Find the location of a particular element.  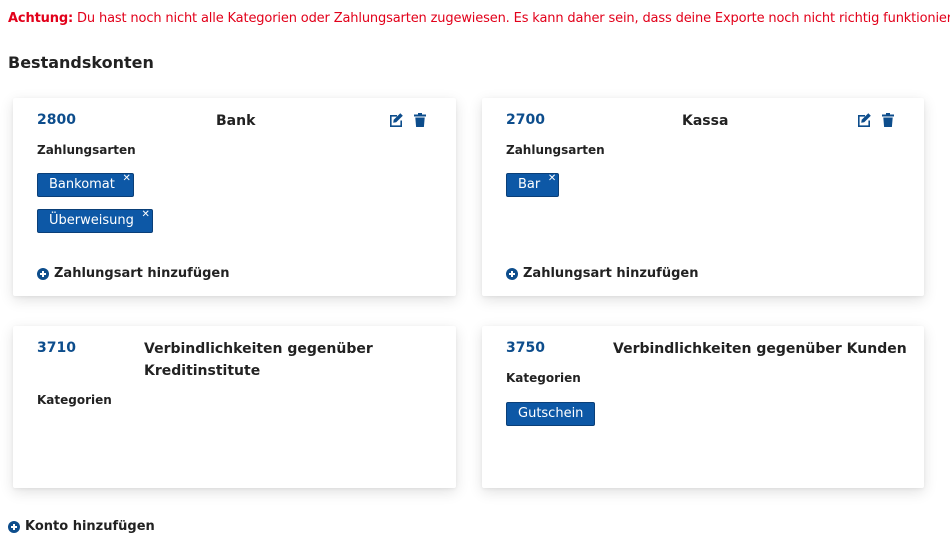

add-account-label: Konto hinzufügen is located at coordinates (90, 526).